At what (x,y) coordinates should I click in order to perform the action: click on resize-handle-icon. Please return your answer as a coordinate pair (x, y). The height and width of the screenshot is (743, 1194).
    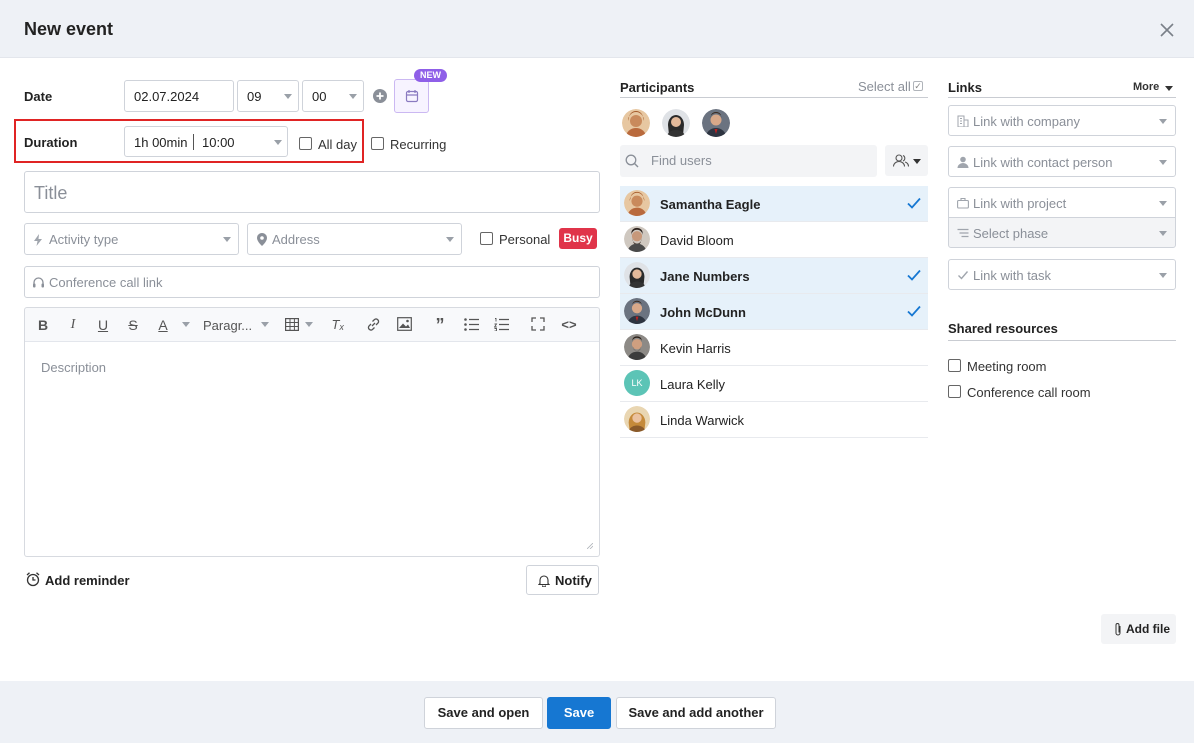
    Looking at the image, I should click on (590, 546).